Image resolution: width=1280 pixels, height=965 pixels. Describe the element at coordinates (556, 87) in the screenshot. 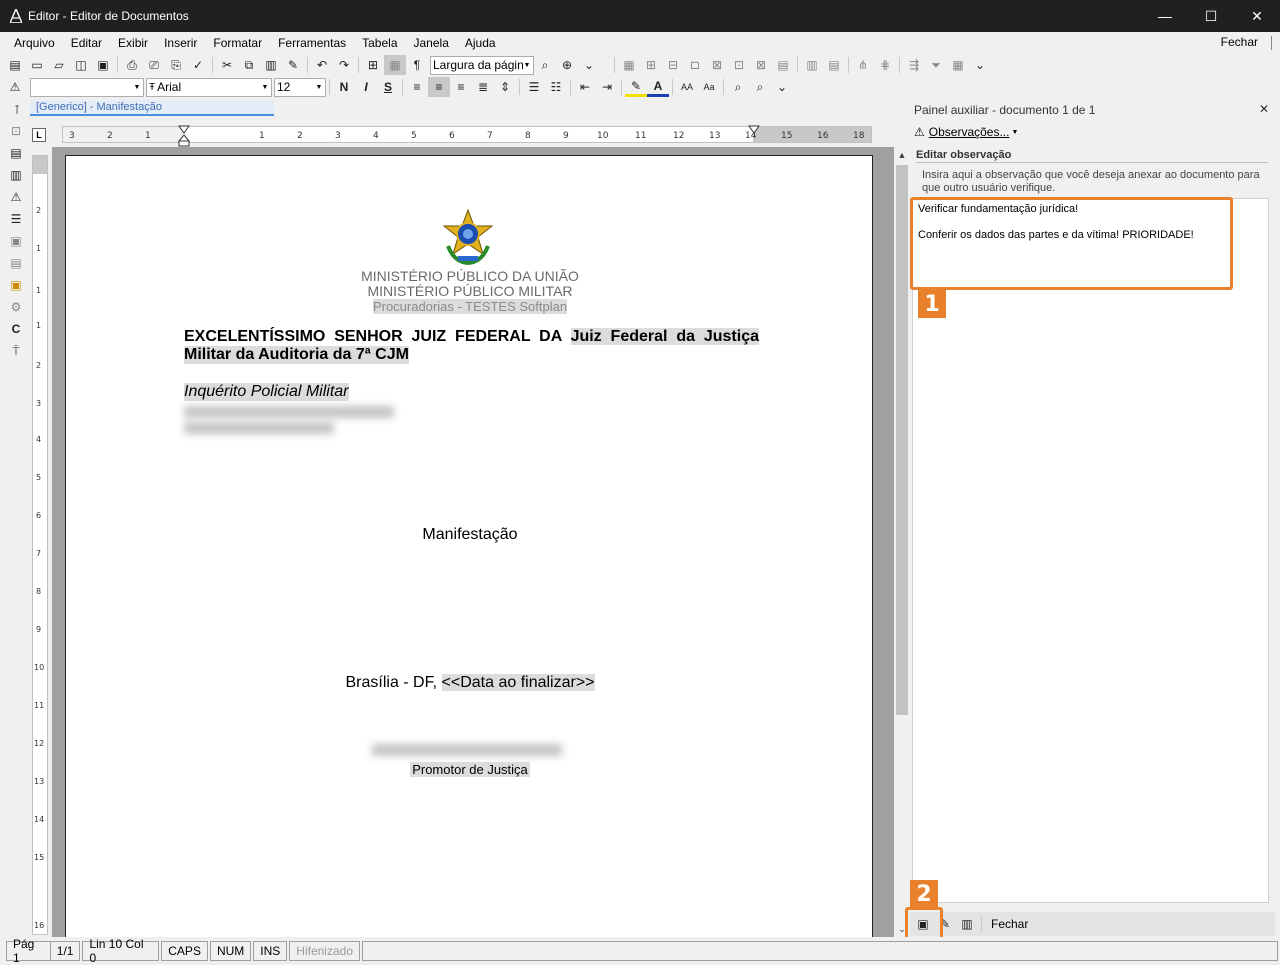

I see `numbering-icon: ☷` at that location.